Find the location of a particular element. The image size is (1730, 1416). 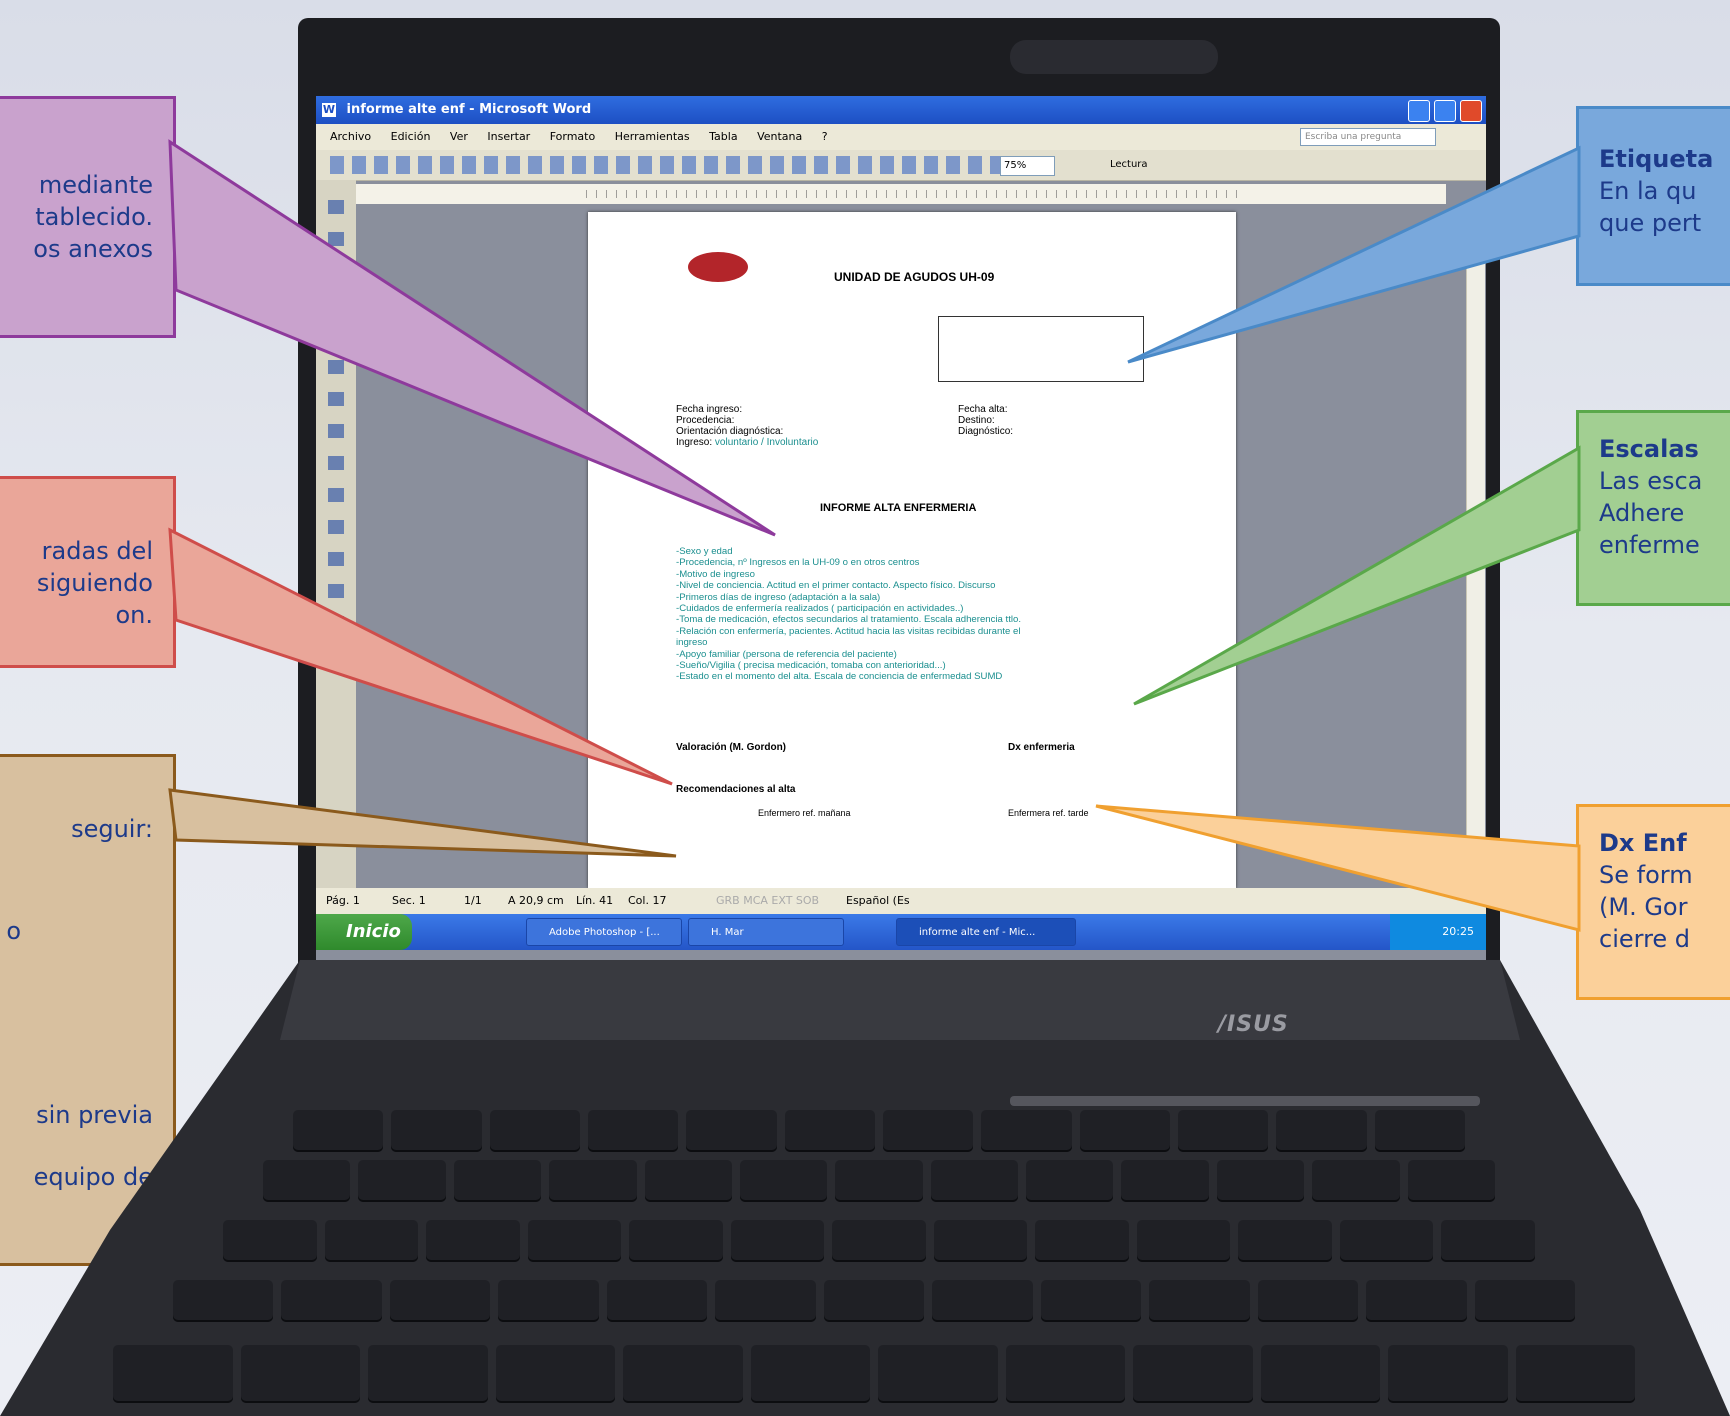

pointer-purple is located at coordinates (472, 338).